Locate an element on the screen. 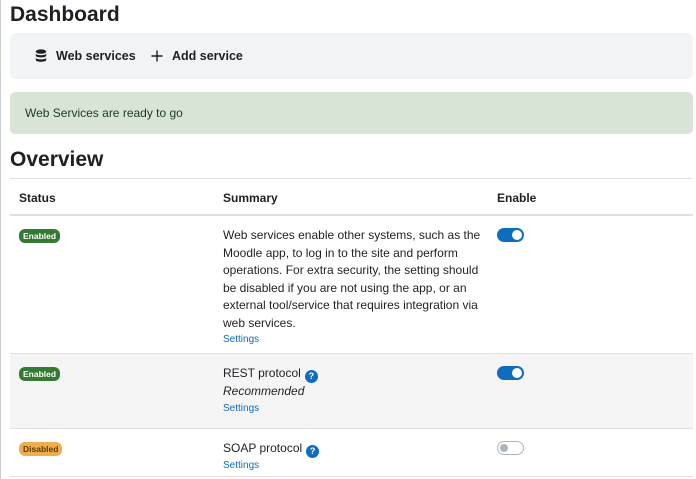 The height and width of the screenshot is (479, 696). overview-title: Overview is located at coordinates (57, 159).